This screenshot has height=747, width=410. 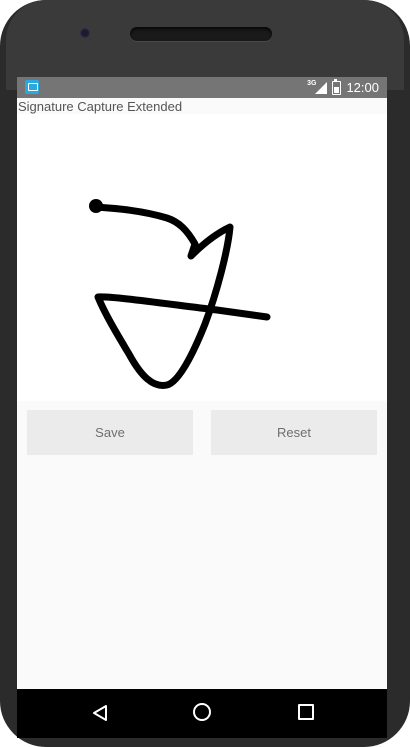 What do you see at coordinates (32, 87) in the screenshot?
I see `app-notification-icon` at bounding box center [32, 87].